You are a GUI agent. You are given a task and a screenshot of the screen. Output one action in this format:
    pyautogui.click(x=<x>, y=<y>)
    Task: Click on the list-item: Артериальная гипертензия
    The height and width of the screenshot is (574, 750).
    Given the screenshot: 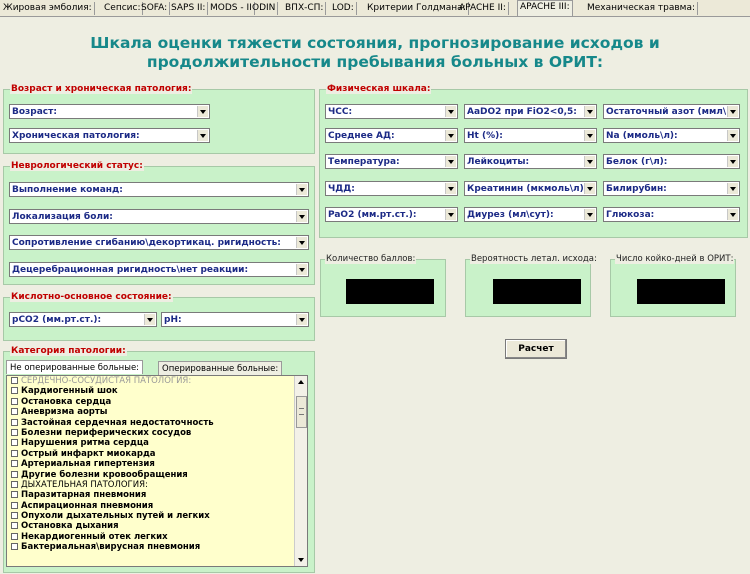 What is the action you would take?
    pyautogui.click(x=157, y=464)
    